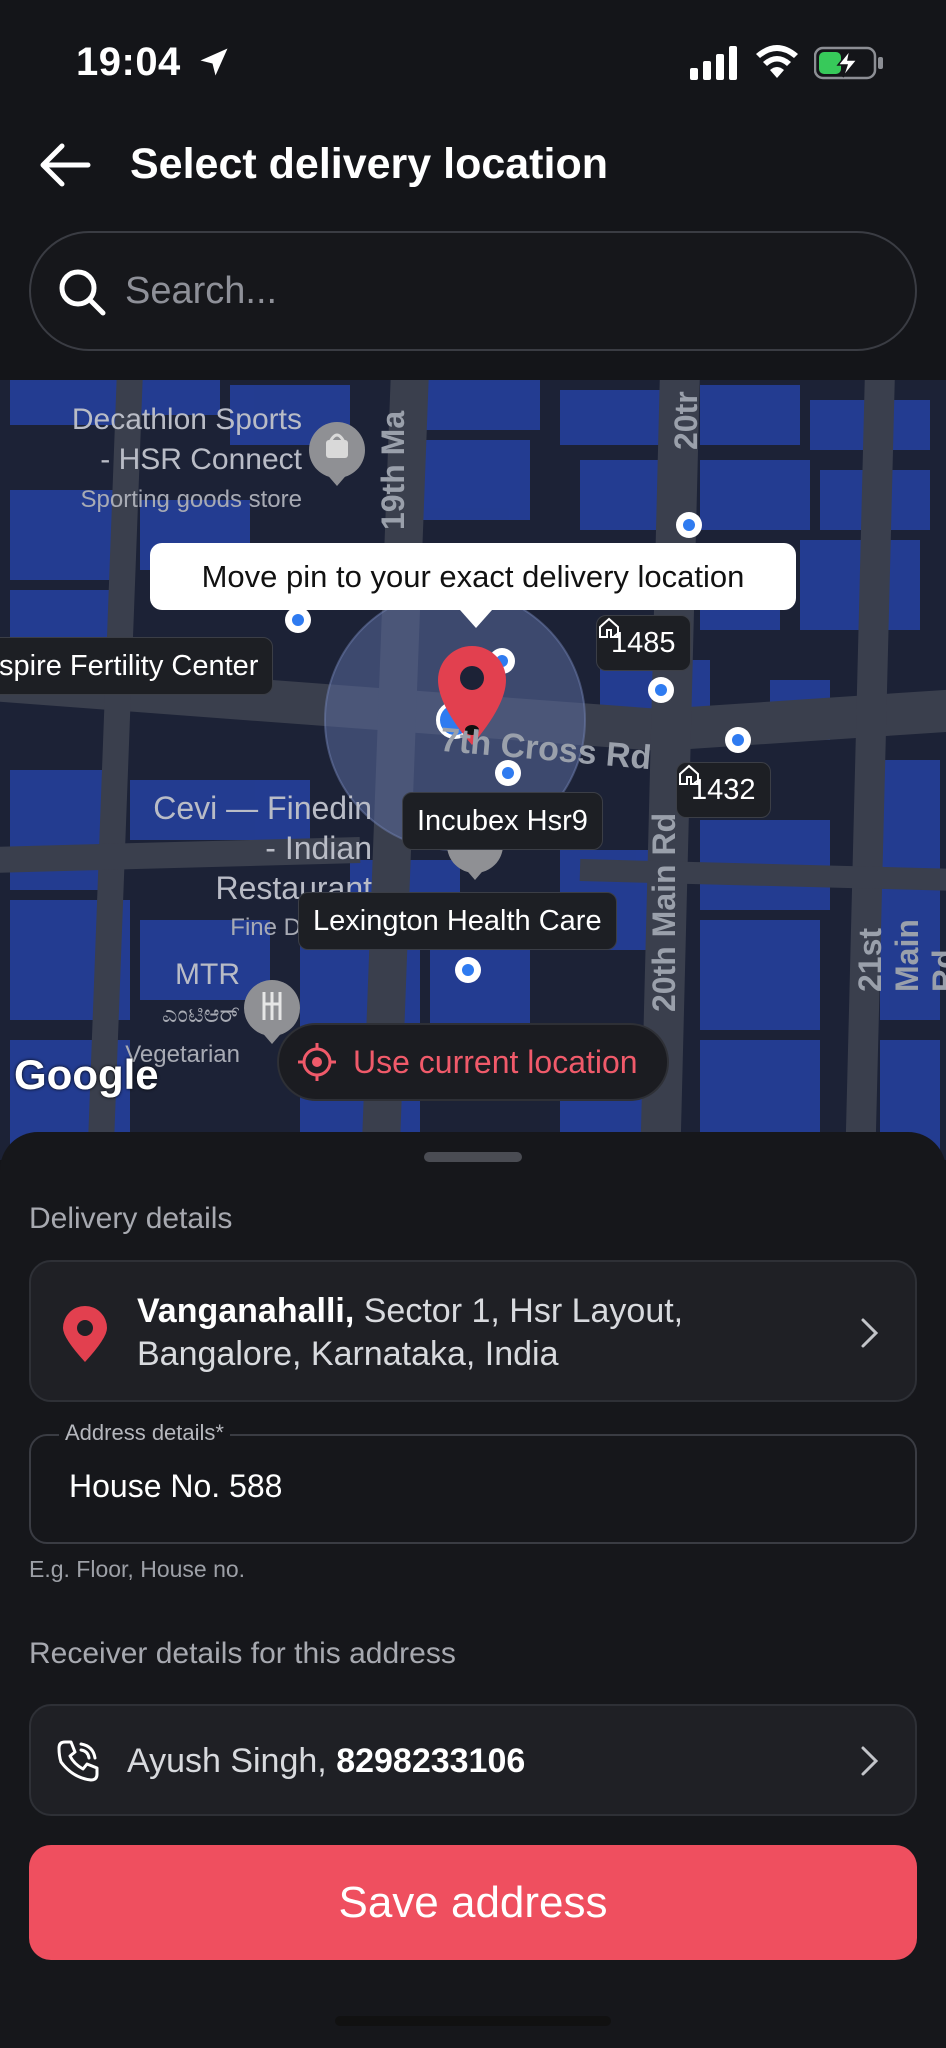  What do you see at coordinates (713, 63) in the screenshot?
I see `cellular-signal-icon` at bounding box center [713, 63].